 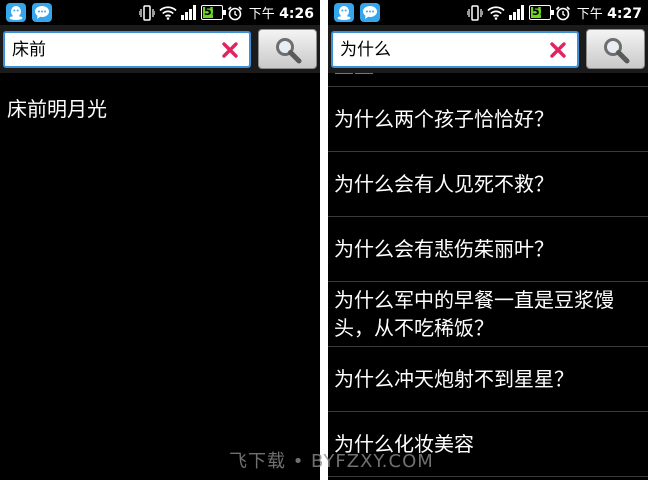 What do you see at coordinates (488, 249) in the screenshot?
I see `list-item: 为什么会有悲伤茱丽叶？` at bounding box center [488, 249].